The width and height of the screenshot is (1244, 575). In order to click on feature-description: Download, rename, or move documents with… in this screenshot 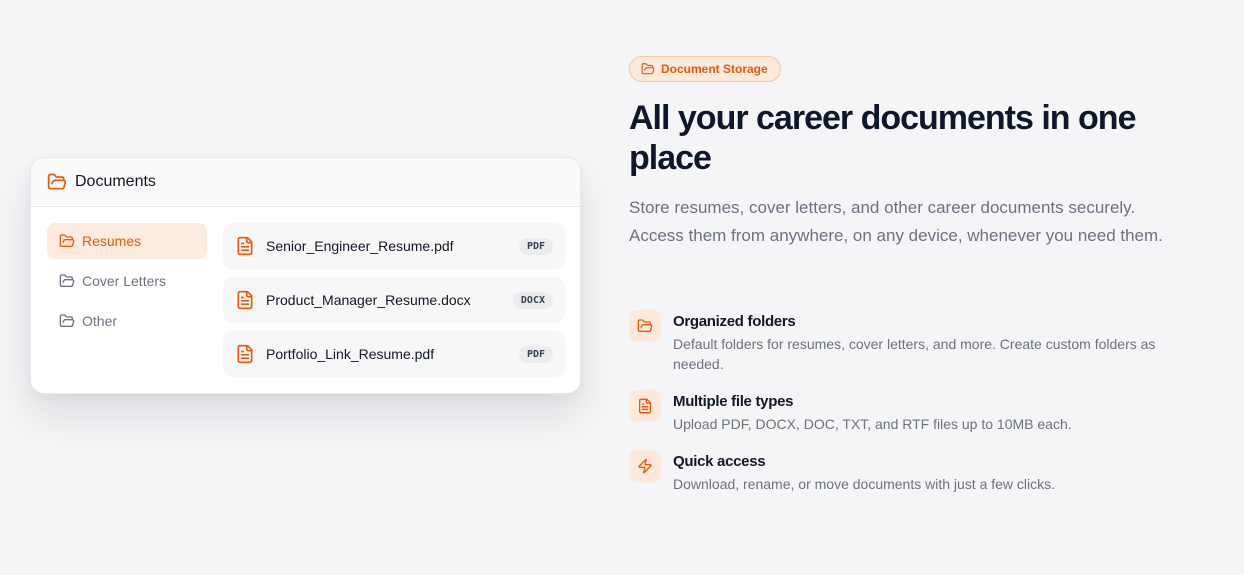, I will do `click(864, 484)`.